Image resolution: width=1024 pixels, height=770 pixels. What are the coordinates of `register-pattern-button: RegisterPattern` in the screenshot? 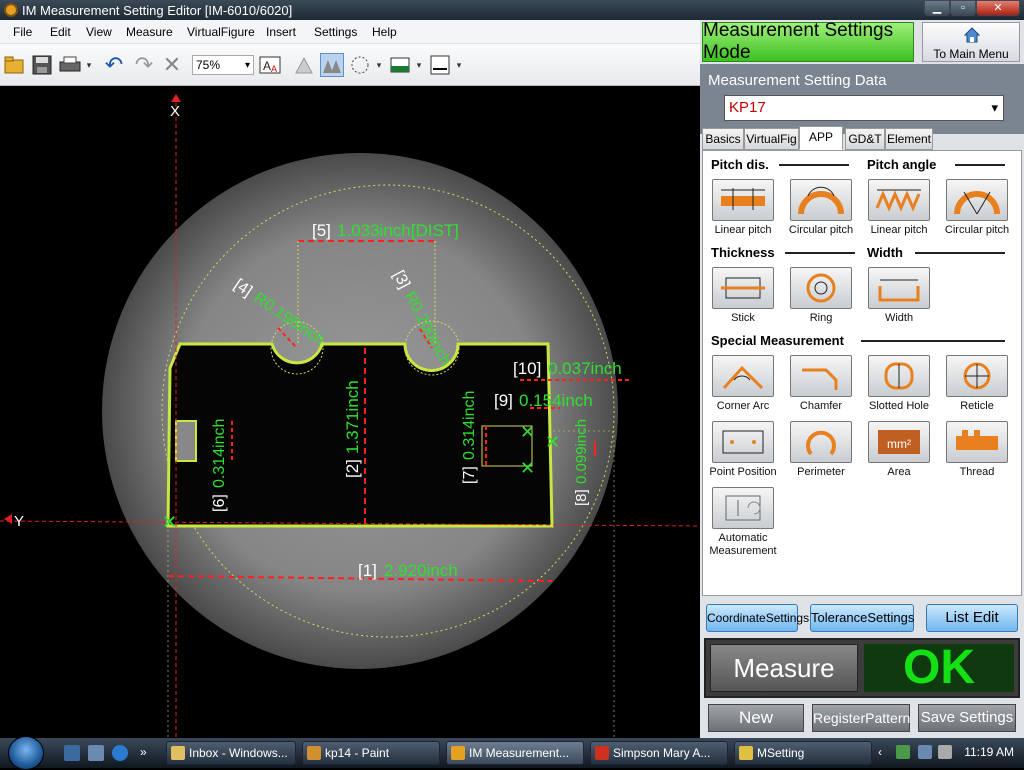 It's located at (861, 718).